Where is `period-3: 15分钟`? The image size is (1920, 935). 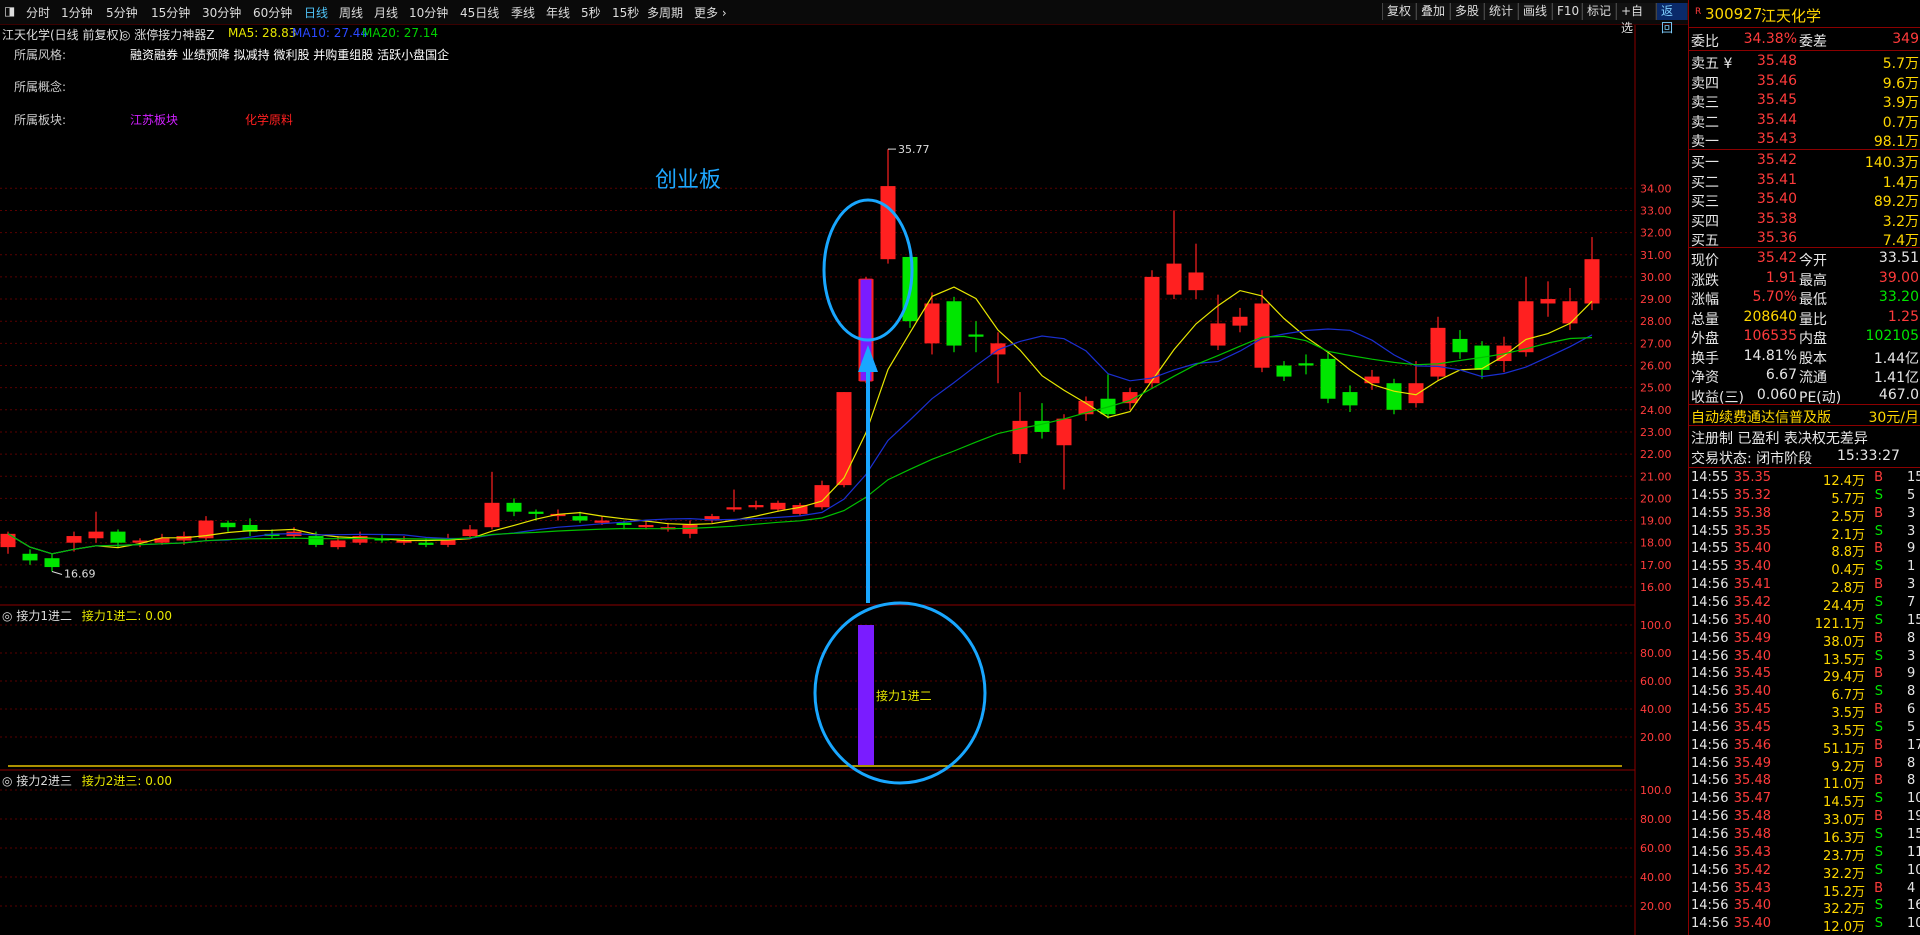 period-3: 15分钟 is located at coordinates (170, 12).